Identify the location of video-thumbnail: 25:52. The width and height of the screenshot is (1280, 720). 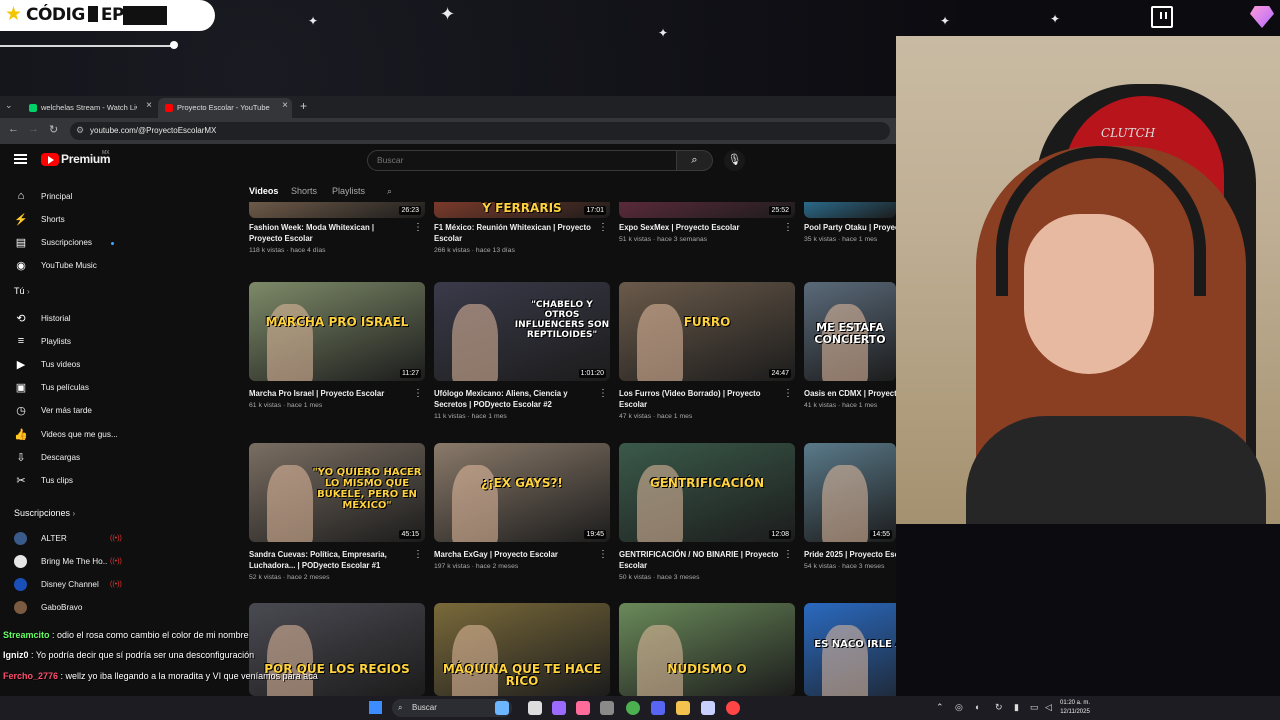
(707, 210).